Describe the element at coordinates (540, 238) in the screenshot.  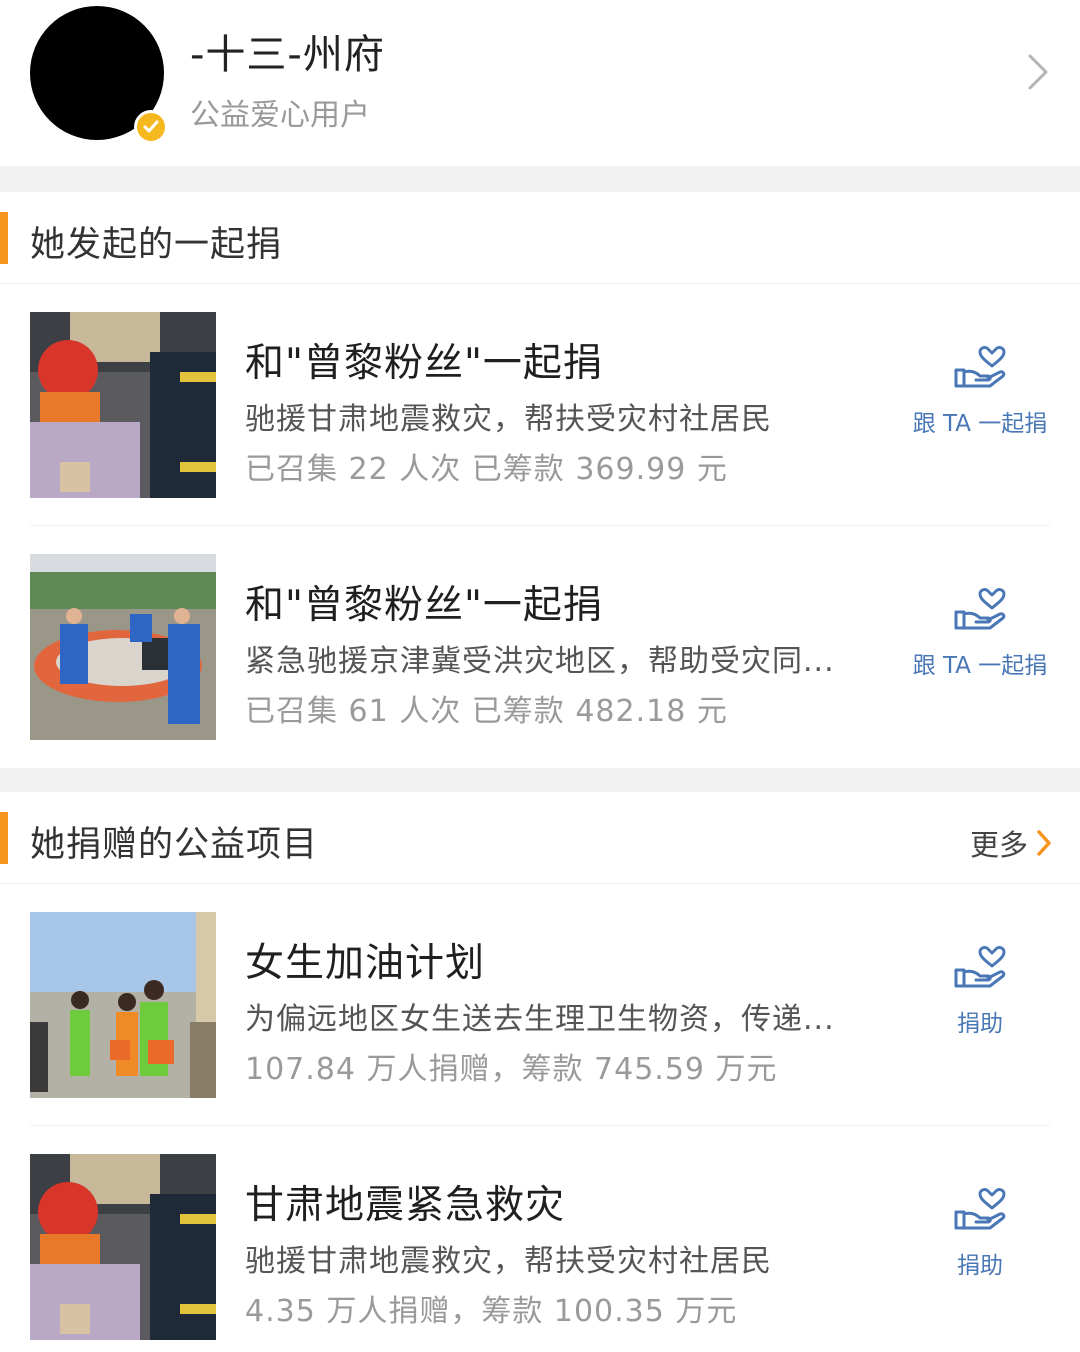
I see `section-header-initiated: 她发起的一起捐` at that location.